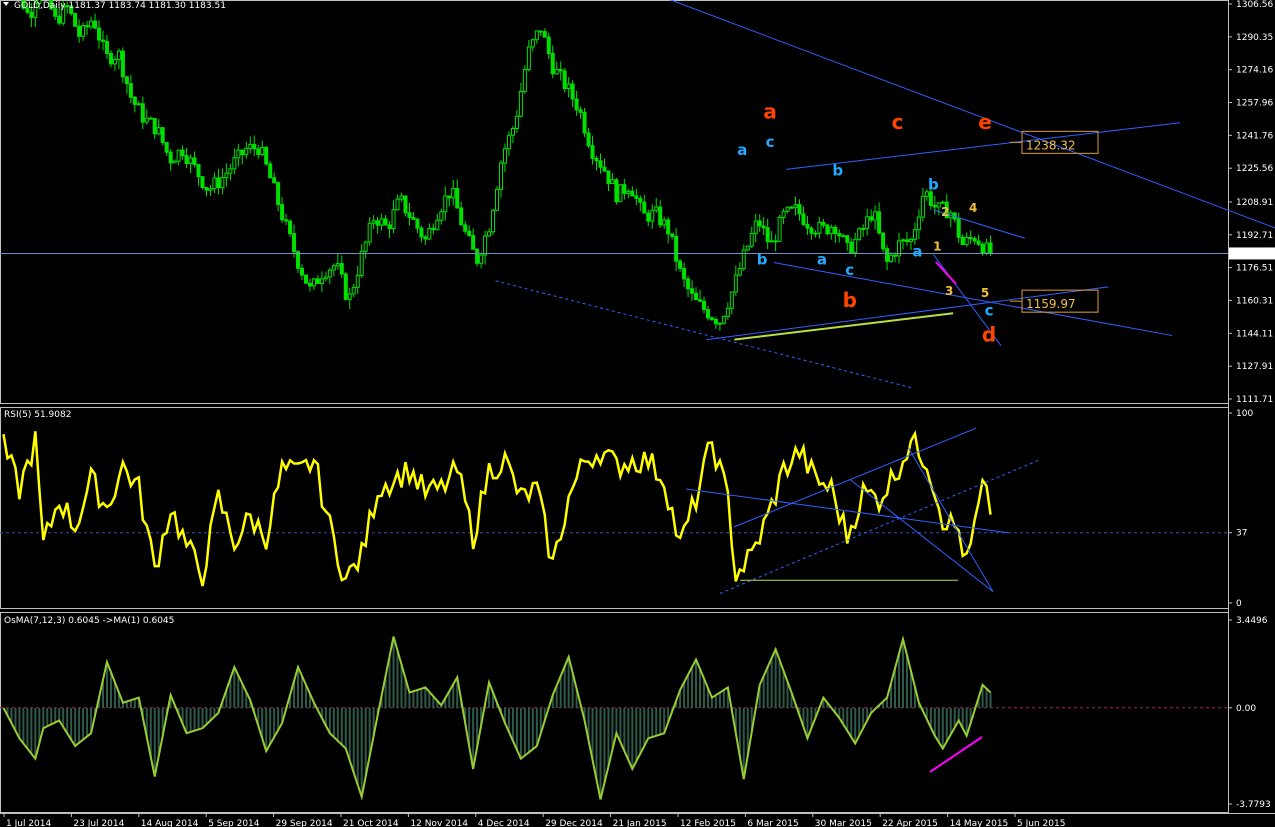  What do you see at coordinates (985, 293) in the screenshot?
I see `wave-label-5: 5` at bounding box center [985, 293].